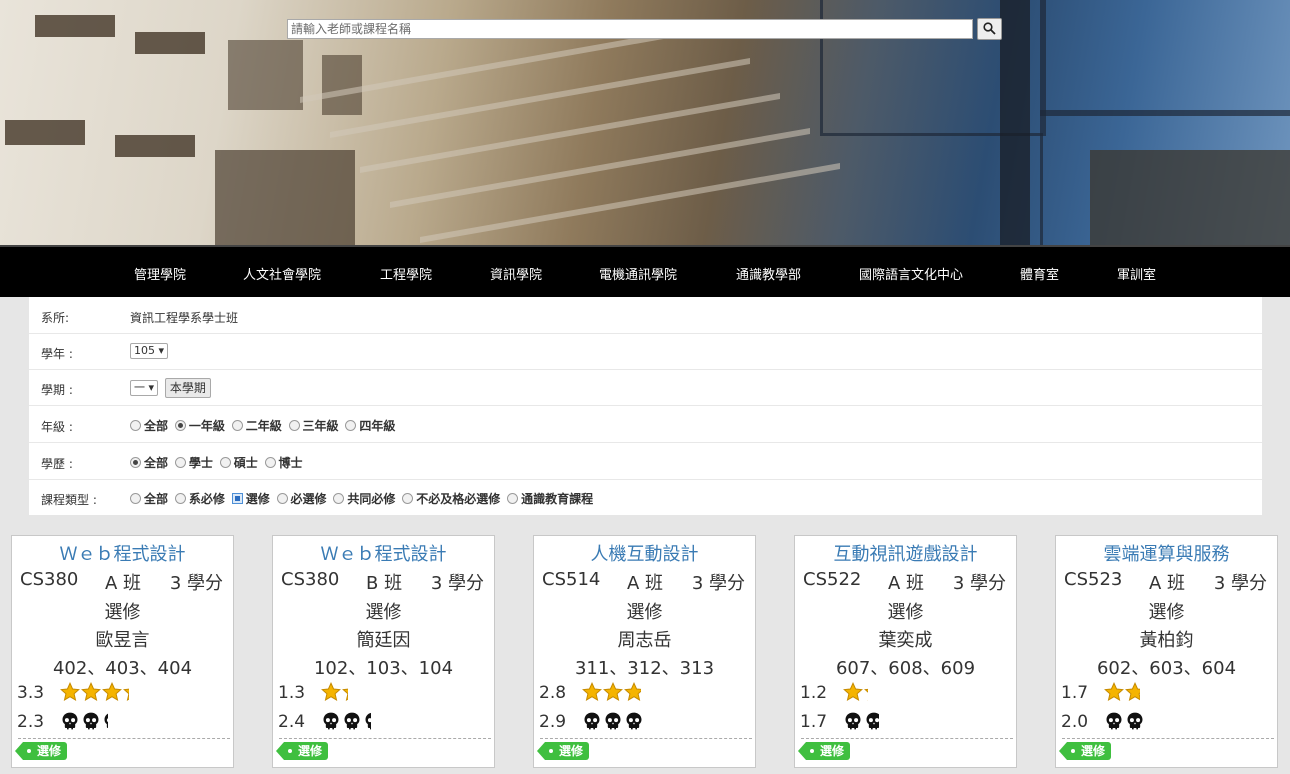 This screenshot has width=1290, height=774. I want to click on course-type-label: 課程類型 :, so click(69, 500).